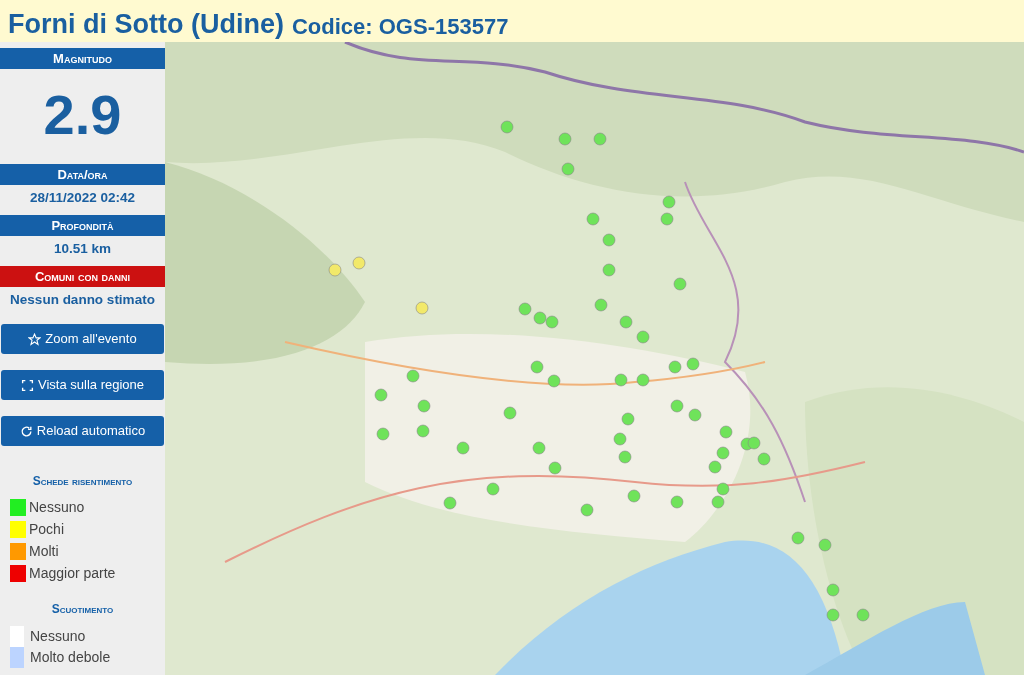 This screenshot has width=1024, height=675. I want to click on event-code: Codice: OGS-153577, so click(400, 27).